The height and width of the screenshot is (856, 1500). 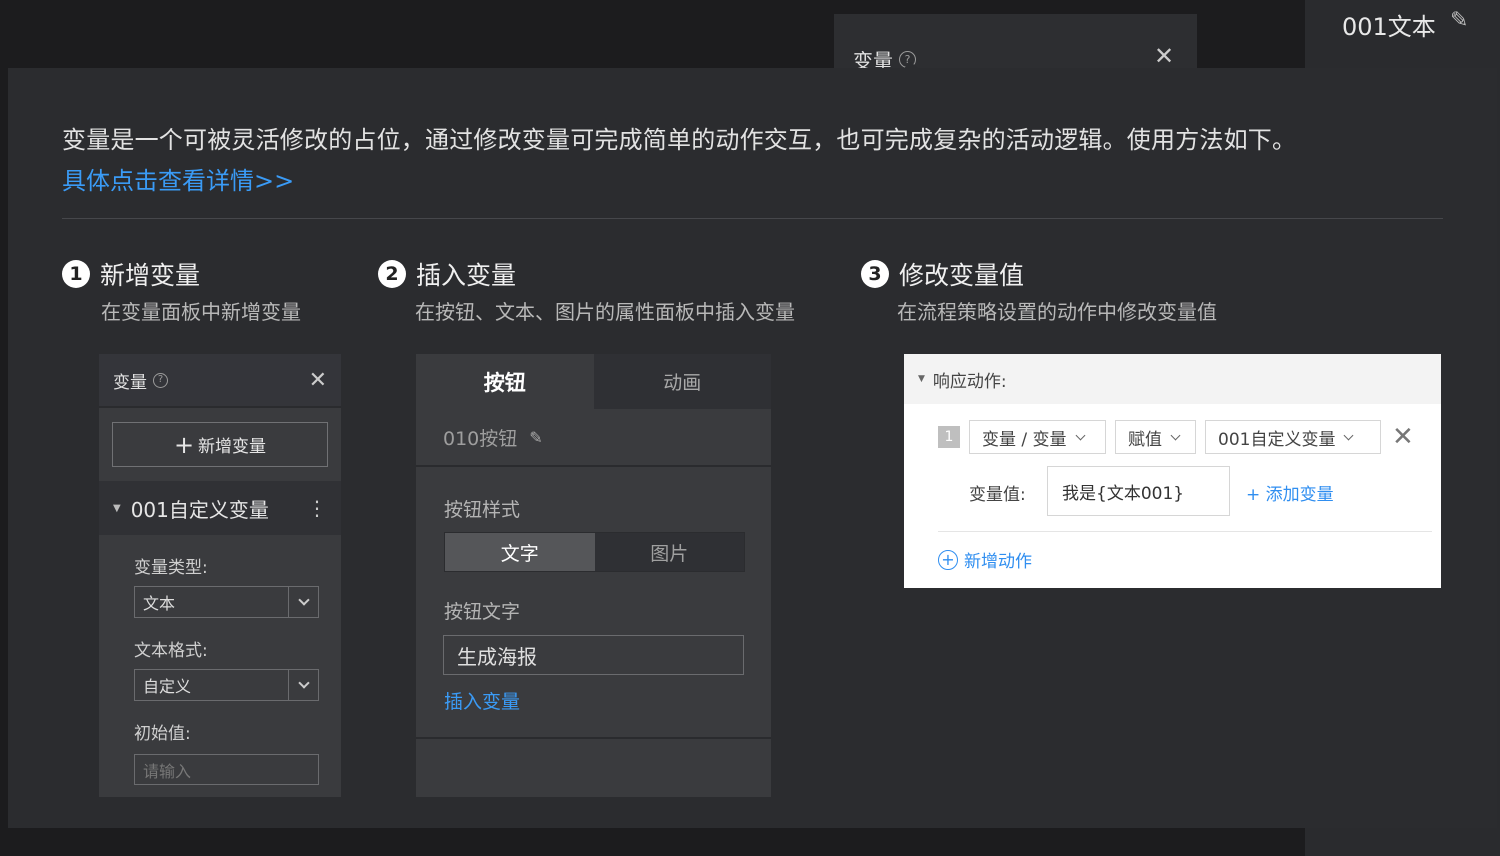 I want to click on add-variable-label: 新增变量, so click(x=232, y=447).